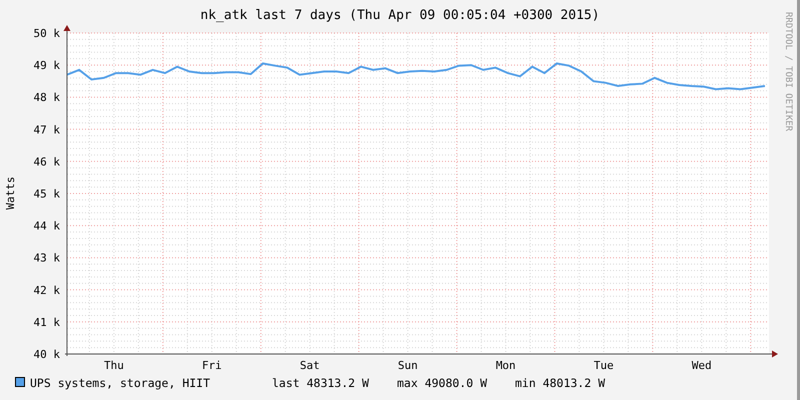 Image resolution: width=800 pixels, height=400 pixels. Describe the element at coordinates (47, 129) in the screenshot. I see `y-tick-label: 47 k` at that location.